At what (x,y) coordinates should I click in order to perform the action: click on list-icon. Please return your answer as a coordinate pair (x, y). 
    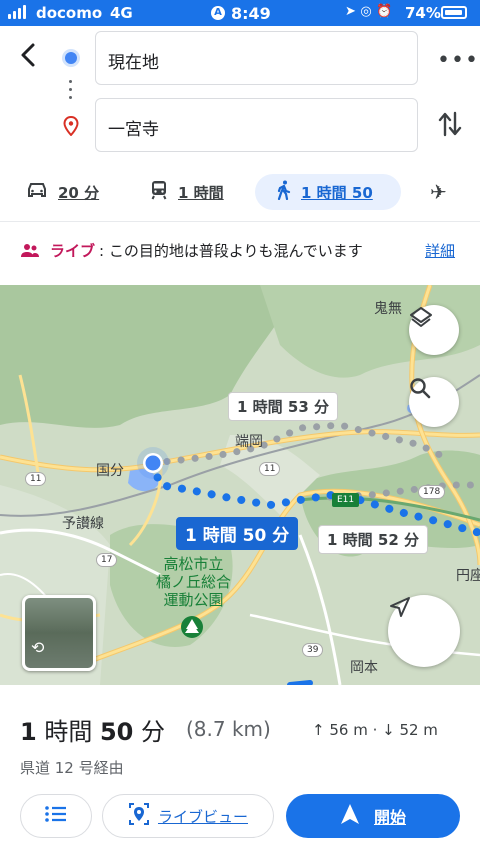
    Looking at the image, I should click on (56, 816).